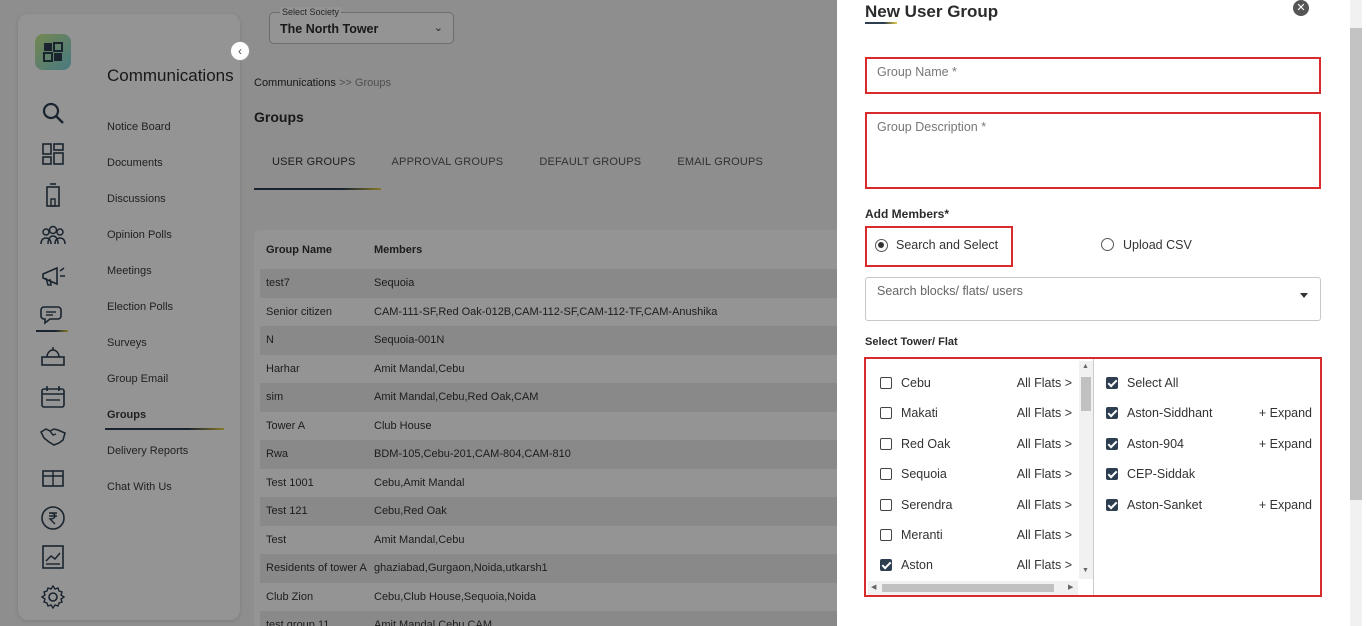 The height and width of the screenshot is (626, 1366). I want to click on flat-name: Aston-Sanket, so click(1165, 504).